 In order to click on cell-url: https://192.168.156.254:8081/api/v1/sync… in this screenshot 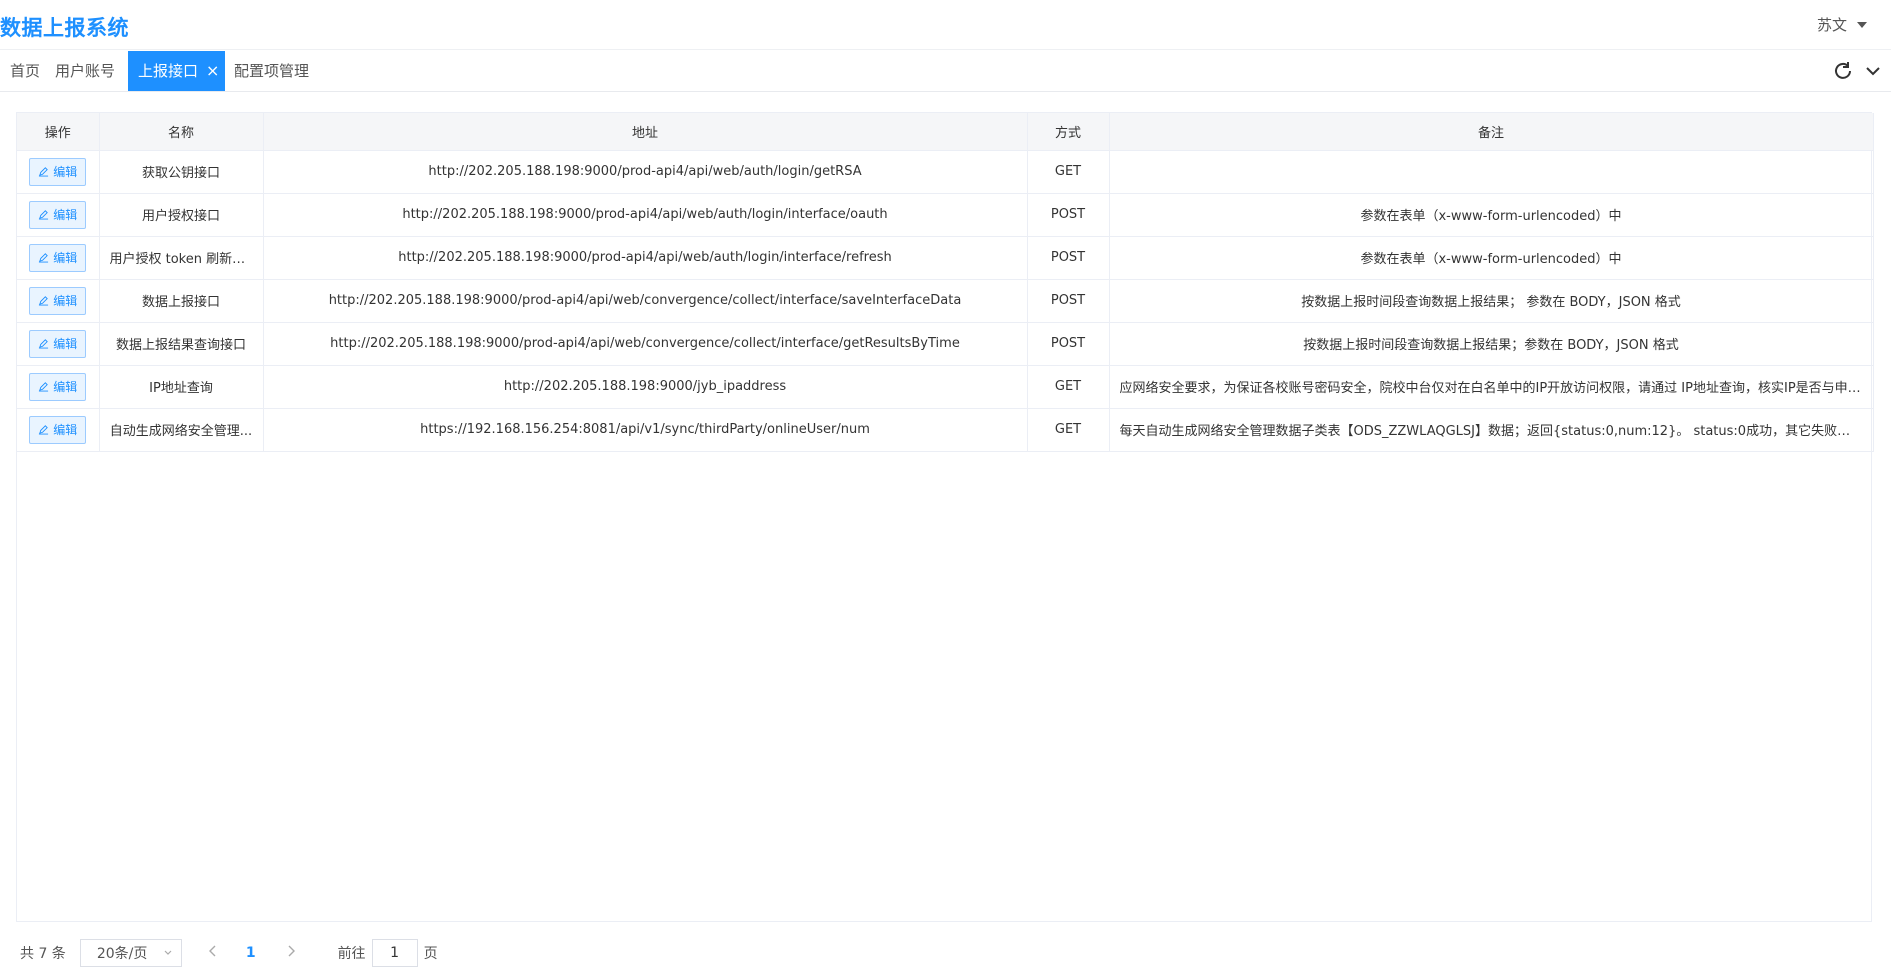, I will do `click(645, 430)`.